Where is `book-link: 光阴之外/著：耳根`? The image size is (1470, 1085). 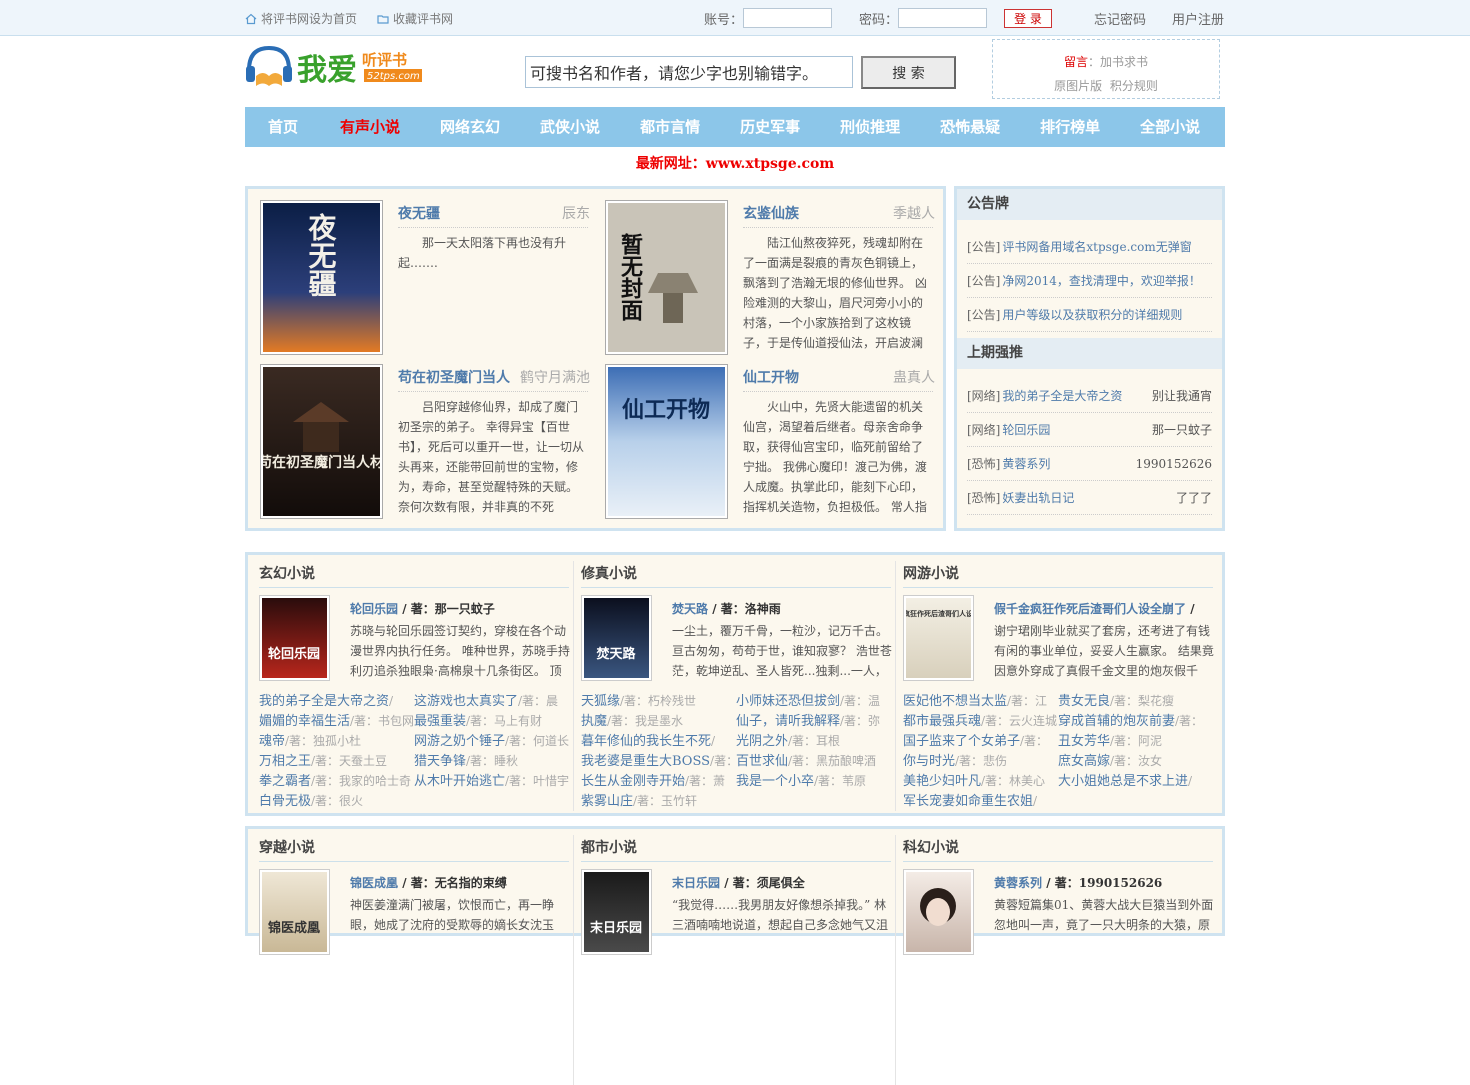 book-link: 光阴之外/著：耳根 is located at coordinates (813, 741).